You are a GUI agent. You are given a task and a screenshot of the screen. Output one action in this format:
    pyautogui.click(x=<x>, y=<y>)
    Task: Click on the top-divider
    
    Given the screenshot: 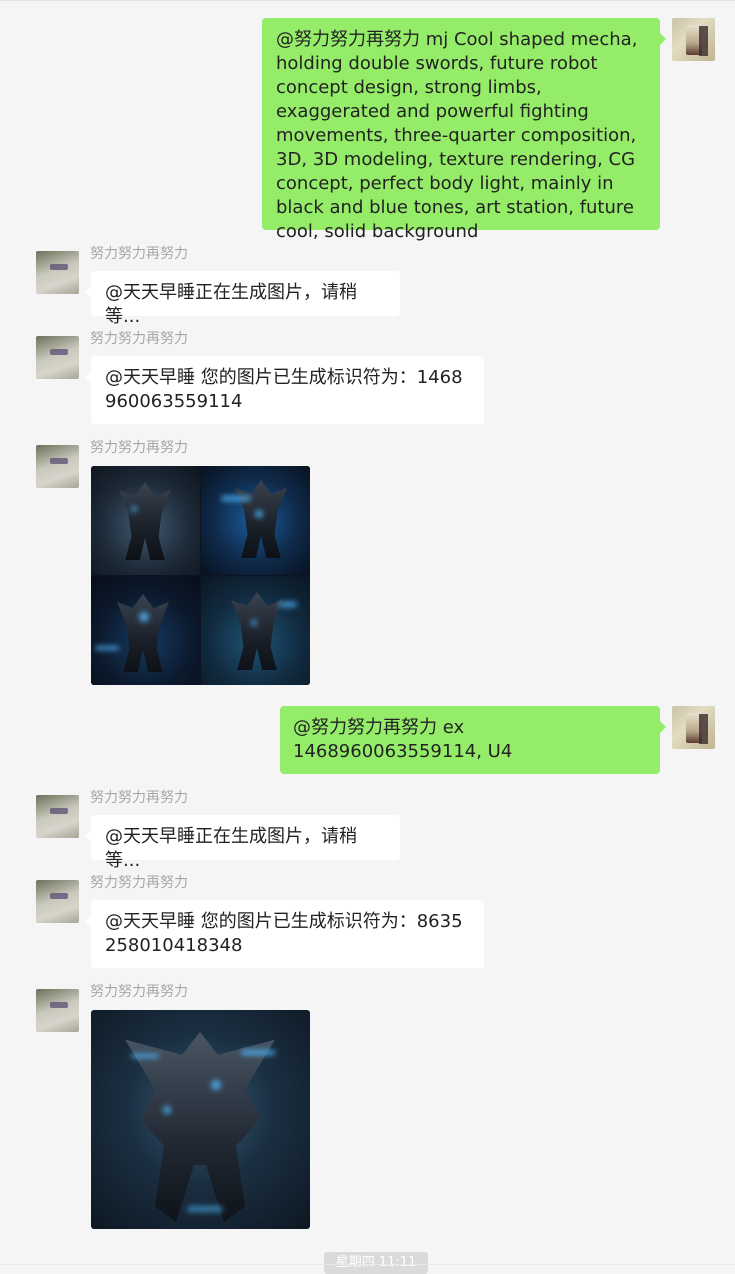 What is the action you would take?
    pyautogui.click(x=367, y=0)
    